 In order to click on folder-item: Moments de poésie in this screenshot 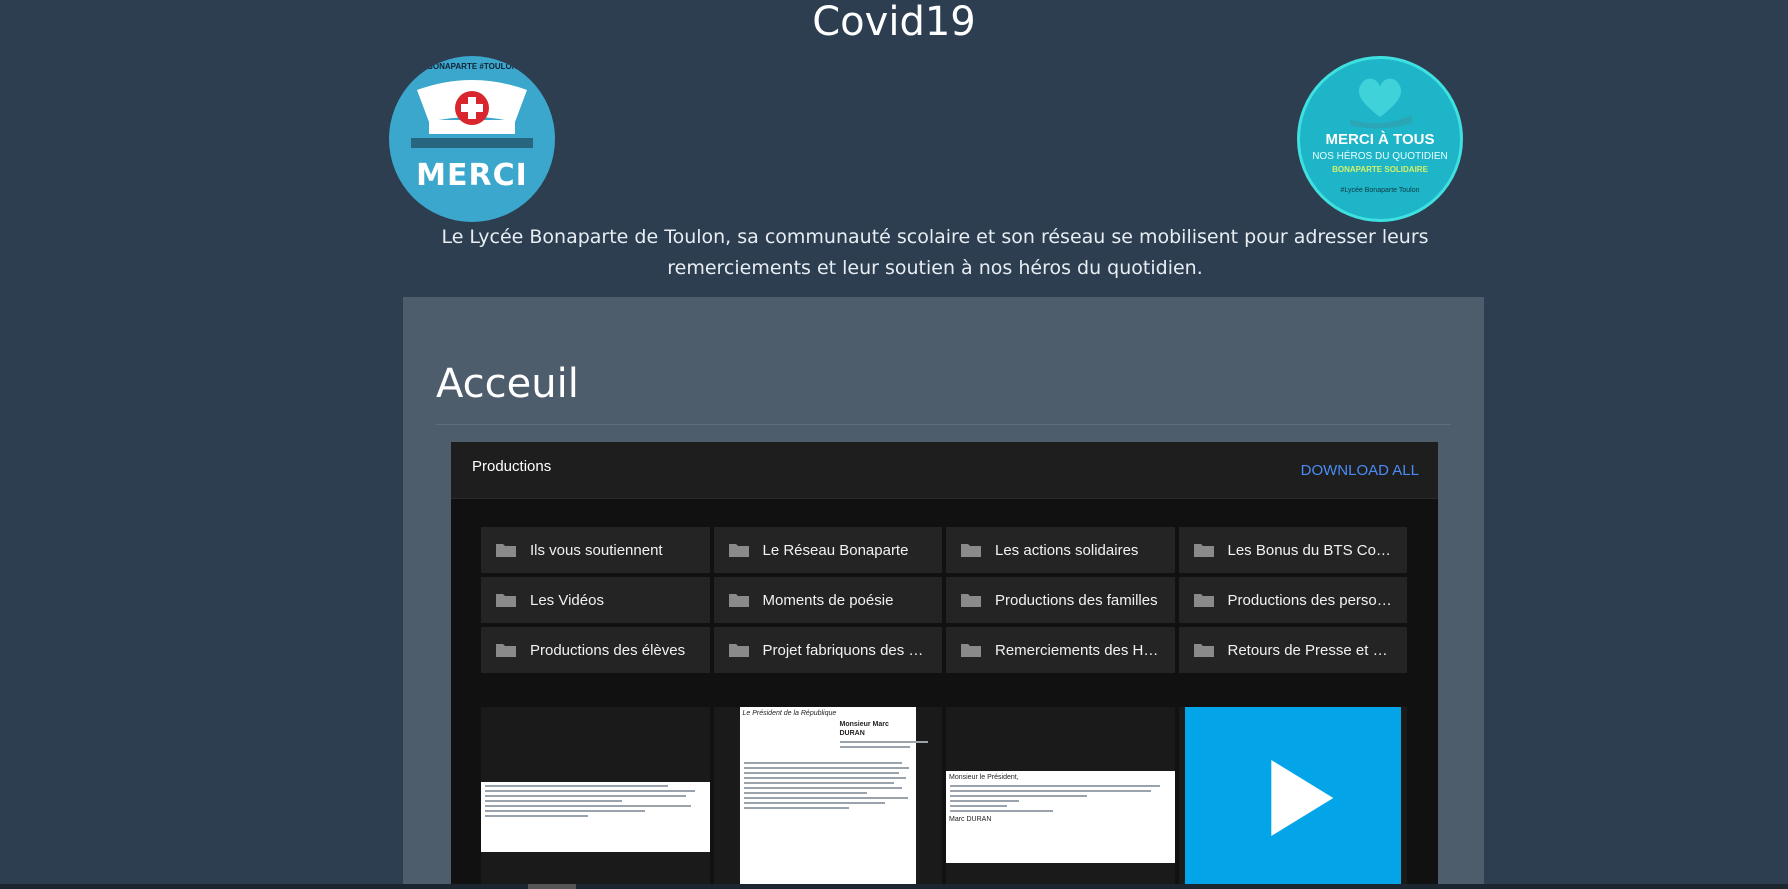, I will do `click(827, 600)`.